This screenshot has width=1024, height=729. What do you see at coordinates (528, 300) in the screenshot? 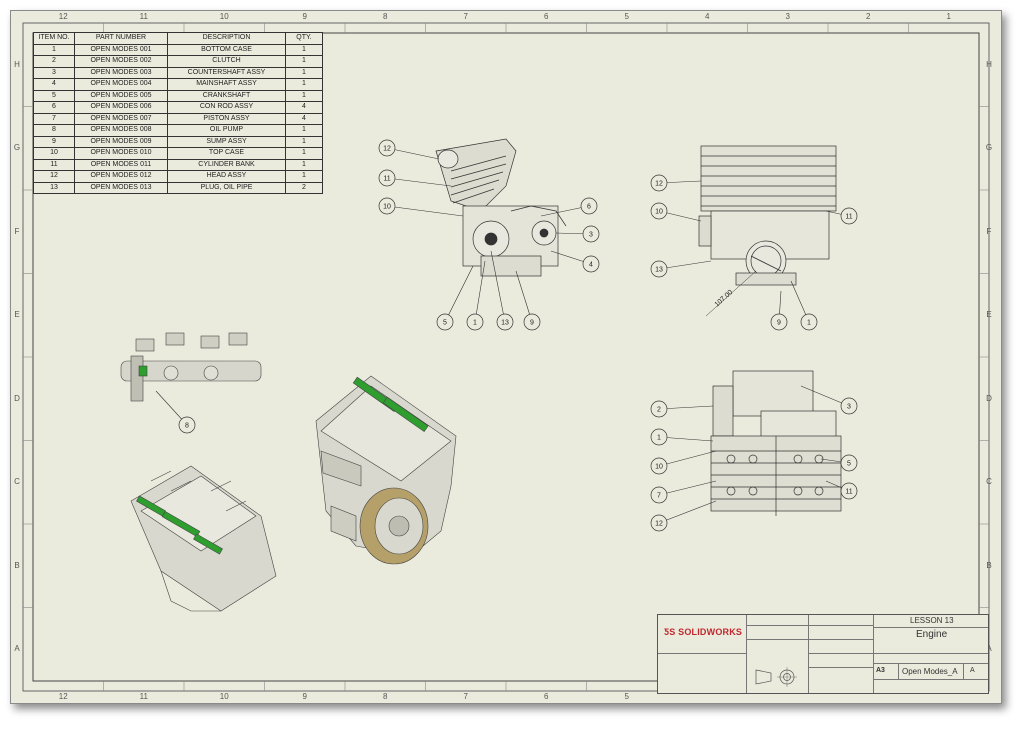
I see `balloon-side-view: 9` at bounding box center [528, 300].